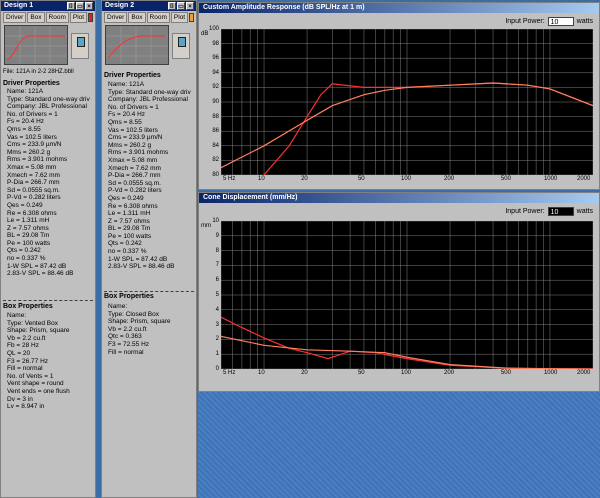 The width and height of the screenshot is (600, 498). What do you see at coordinates (584, 21) in the screenshot?
I see `amp-input-power-unit: watts` at bounding box center [584, 21].